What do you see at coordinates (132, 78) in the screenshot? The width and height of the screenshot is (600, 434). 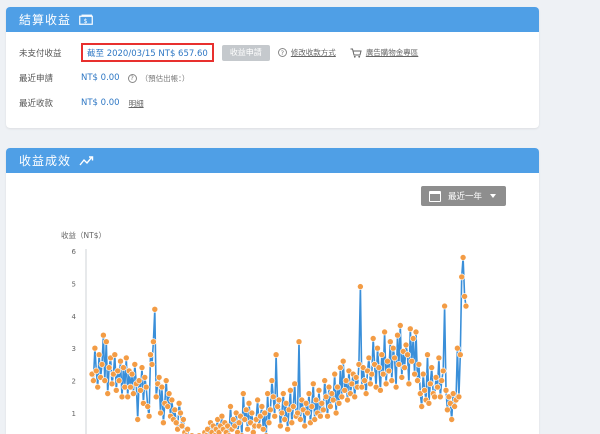 I see `help-icon: ?` at bounding box center [132, 78].